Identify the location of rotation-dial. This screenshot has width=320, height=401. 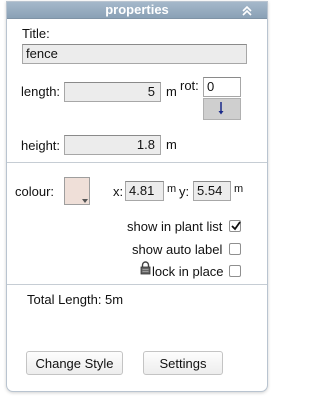
(222, 109).